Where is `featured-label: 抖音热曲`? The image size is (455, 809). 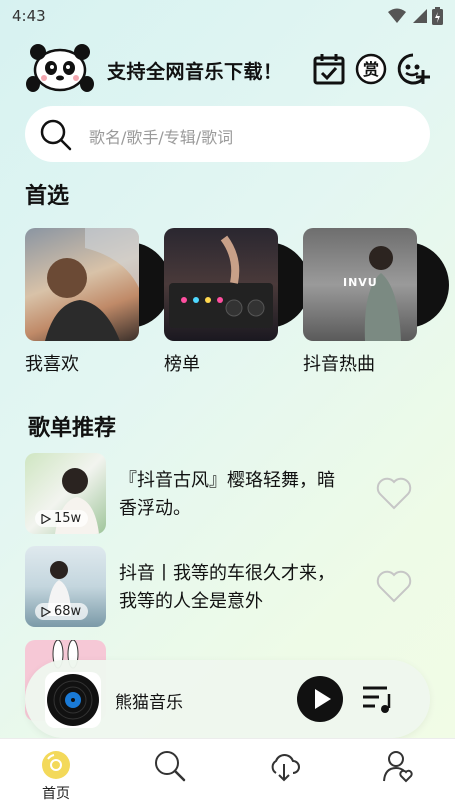 featured-label: 抖音热曲 is located at coordinates (339, 364).